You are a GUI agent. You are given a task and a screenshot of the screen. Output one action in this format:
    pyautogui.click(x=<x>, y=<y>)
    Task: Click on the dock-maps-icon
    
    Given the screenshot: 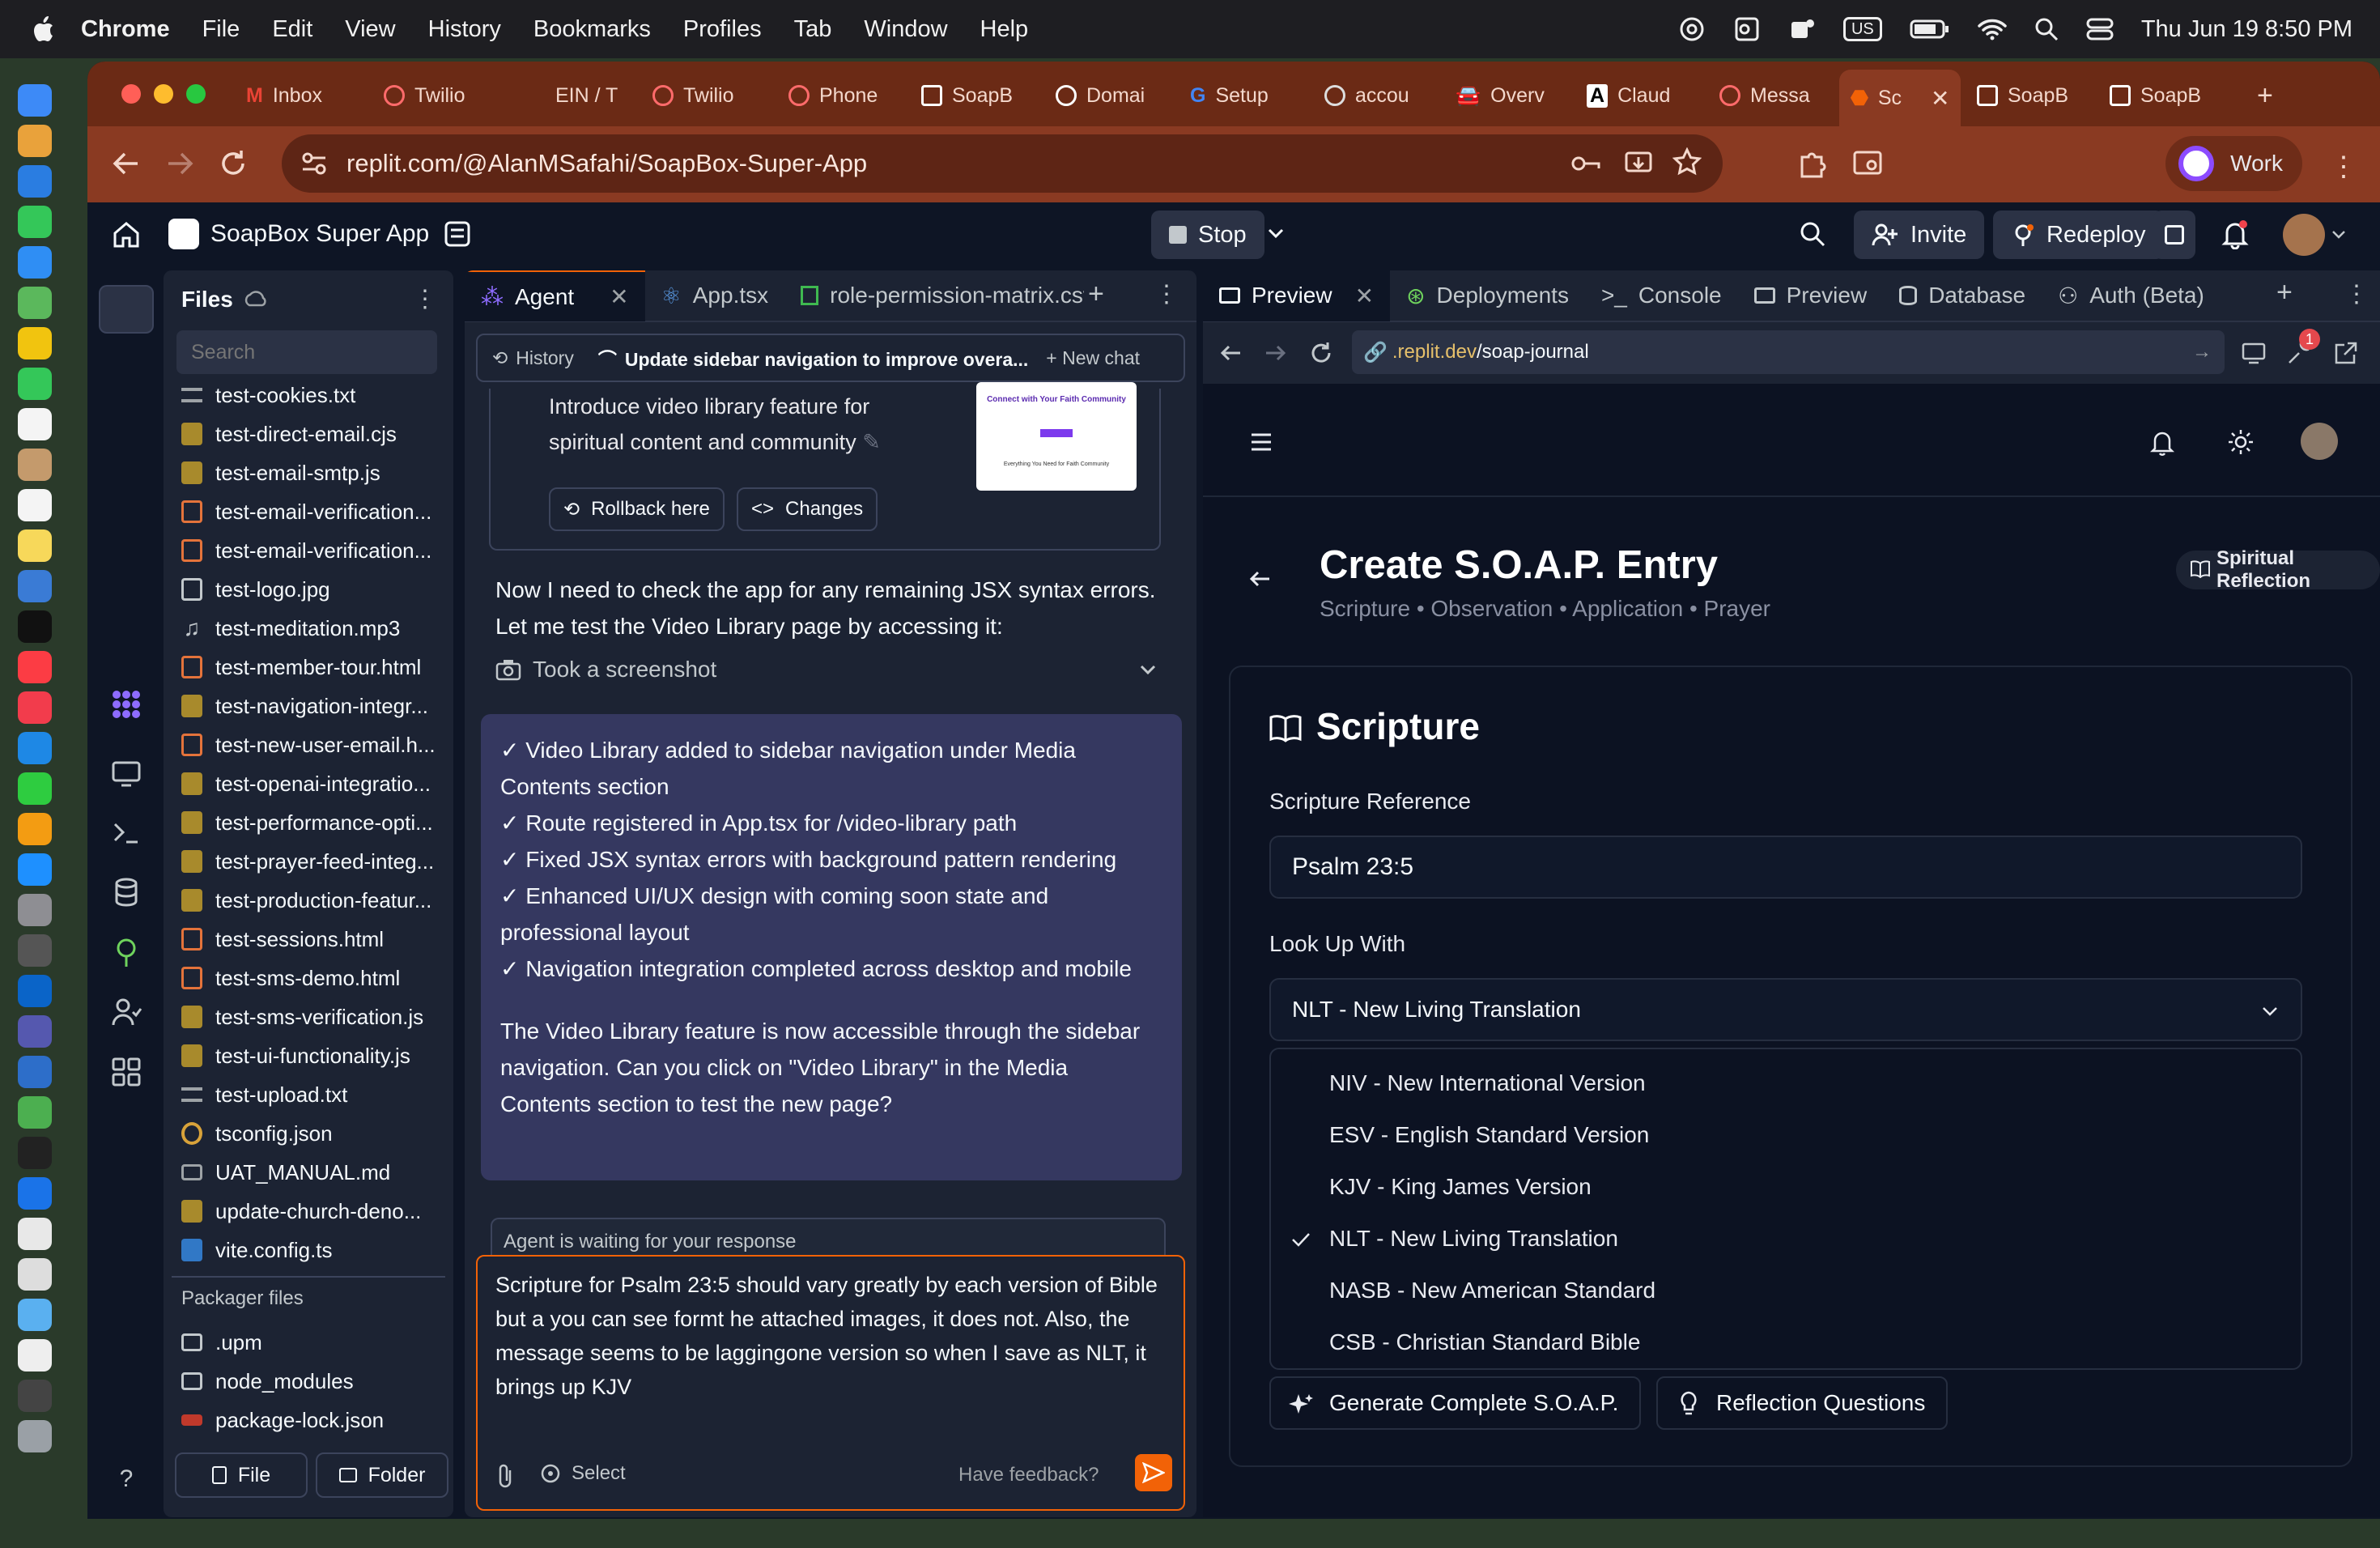 What is the action you would take?
    pyautogui.click(x=35, y=303)
    